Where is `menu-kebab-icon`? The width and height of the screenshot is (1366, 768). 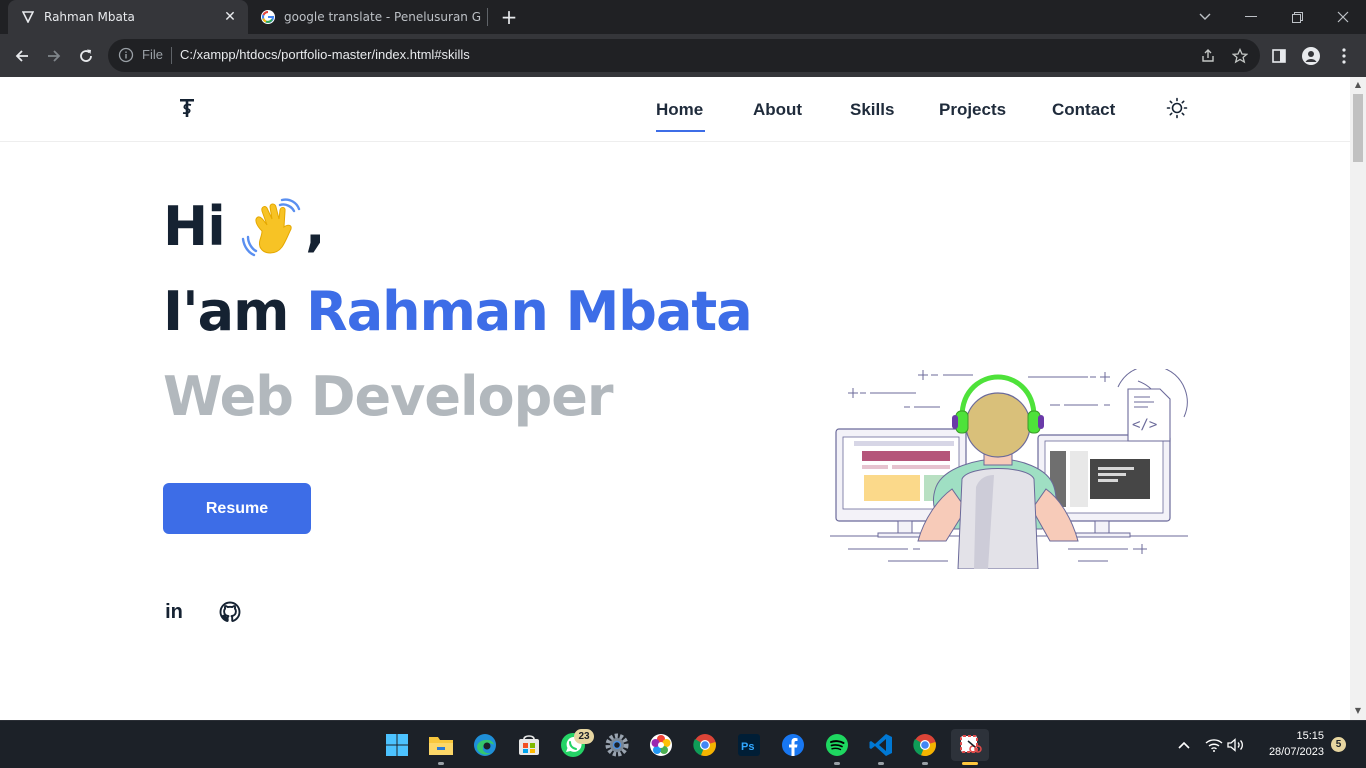
menu-kebab-icon is located at coordinates (1344, 56).